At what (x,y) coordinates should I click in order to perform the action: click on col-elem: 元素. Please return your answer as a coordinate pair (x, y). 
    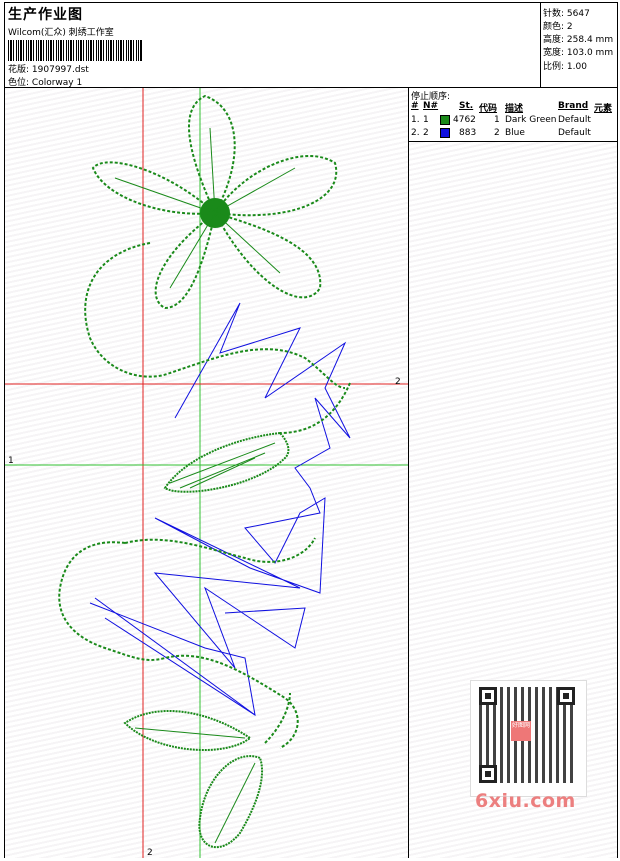
    Looking at the image, I should click on (603, 109).